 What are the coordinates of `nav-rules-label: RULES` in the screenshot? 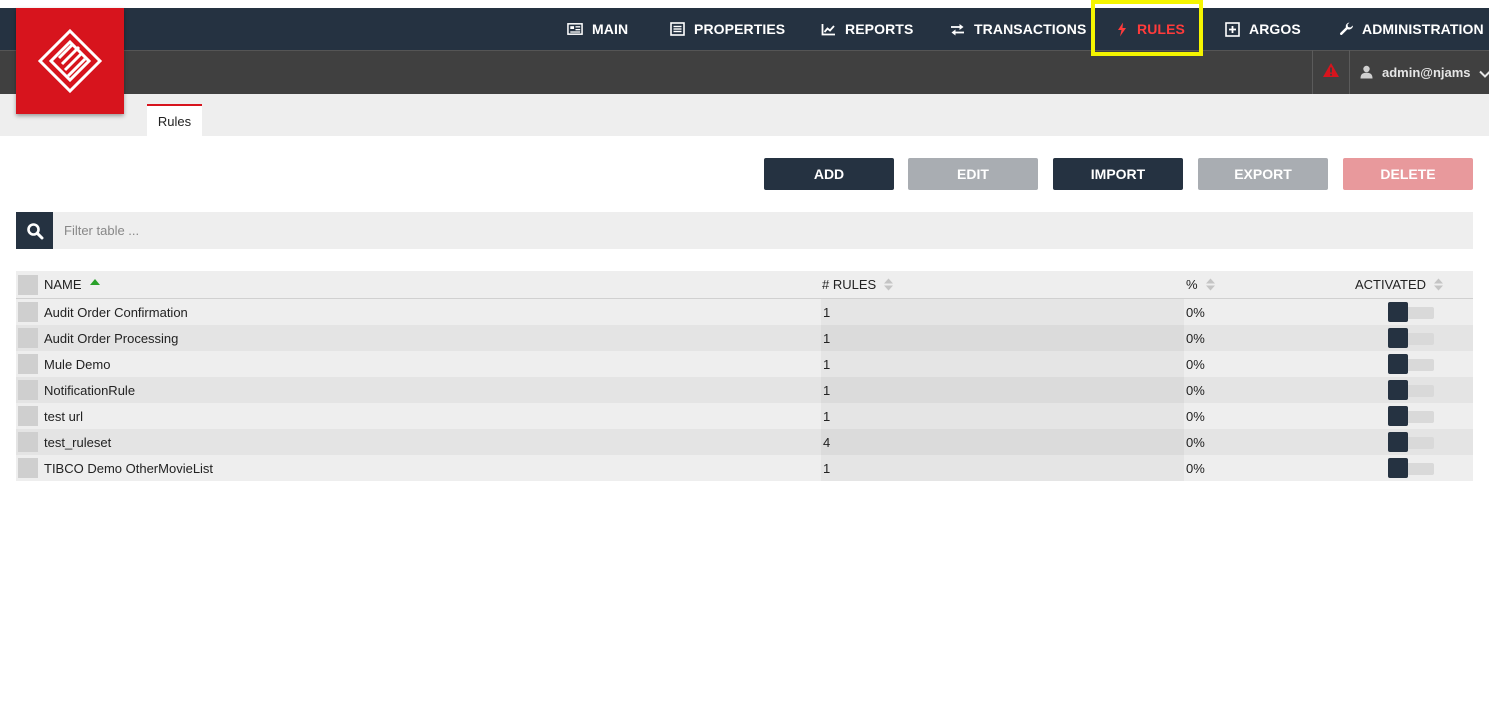 It's located at (1161, 29).